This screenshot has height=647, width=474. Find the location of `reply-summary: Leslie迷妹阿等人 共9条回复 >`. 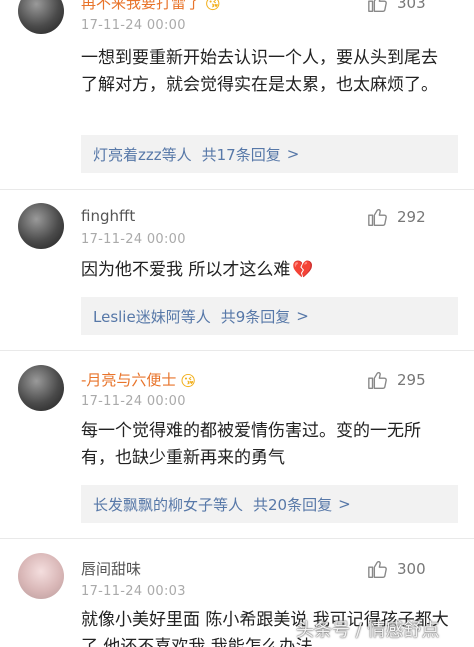

reply-summary: Leslie迷妹阿等人 共9条回复 > is located at coordinates (269, 316).